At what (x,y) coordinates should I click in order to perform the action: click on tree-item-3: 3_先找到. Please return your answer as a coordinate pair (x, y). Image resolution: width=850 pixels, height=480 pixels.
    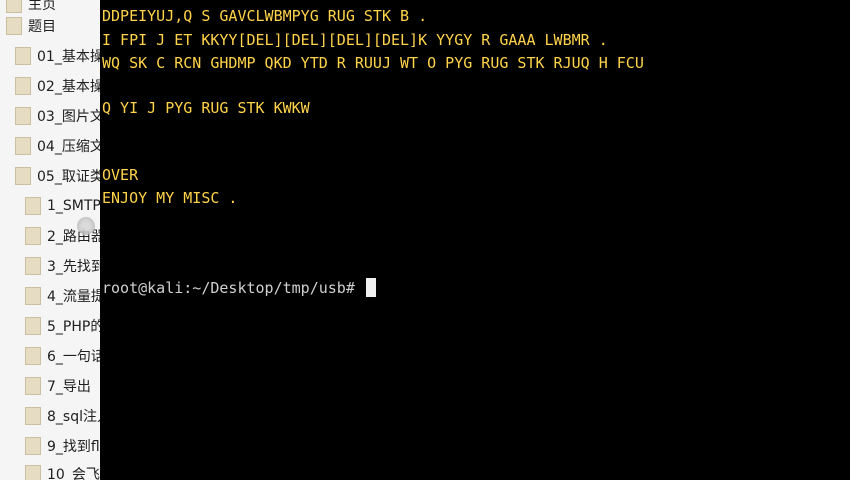
    Looking at the image, I should click on (62, 266).